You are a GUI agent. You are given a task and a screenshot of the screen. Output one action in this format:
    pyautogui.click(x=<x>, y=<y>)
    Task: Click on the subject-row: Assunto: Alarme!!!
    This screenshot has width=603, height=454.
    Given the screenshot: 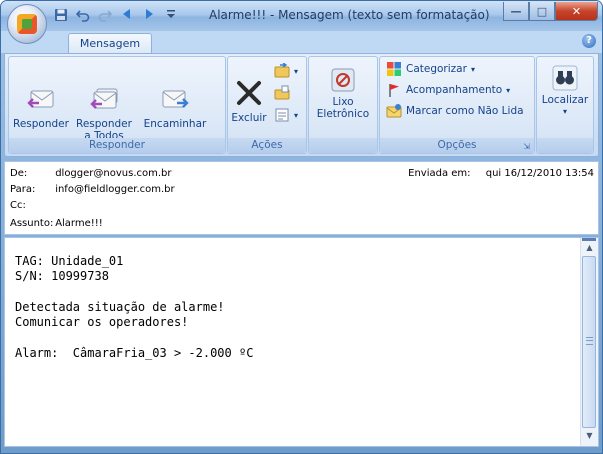 What is the action you would take?
    pyautogui.click(x=56, y=223)
    